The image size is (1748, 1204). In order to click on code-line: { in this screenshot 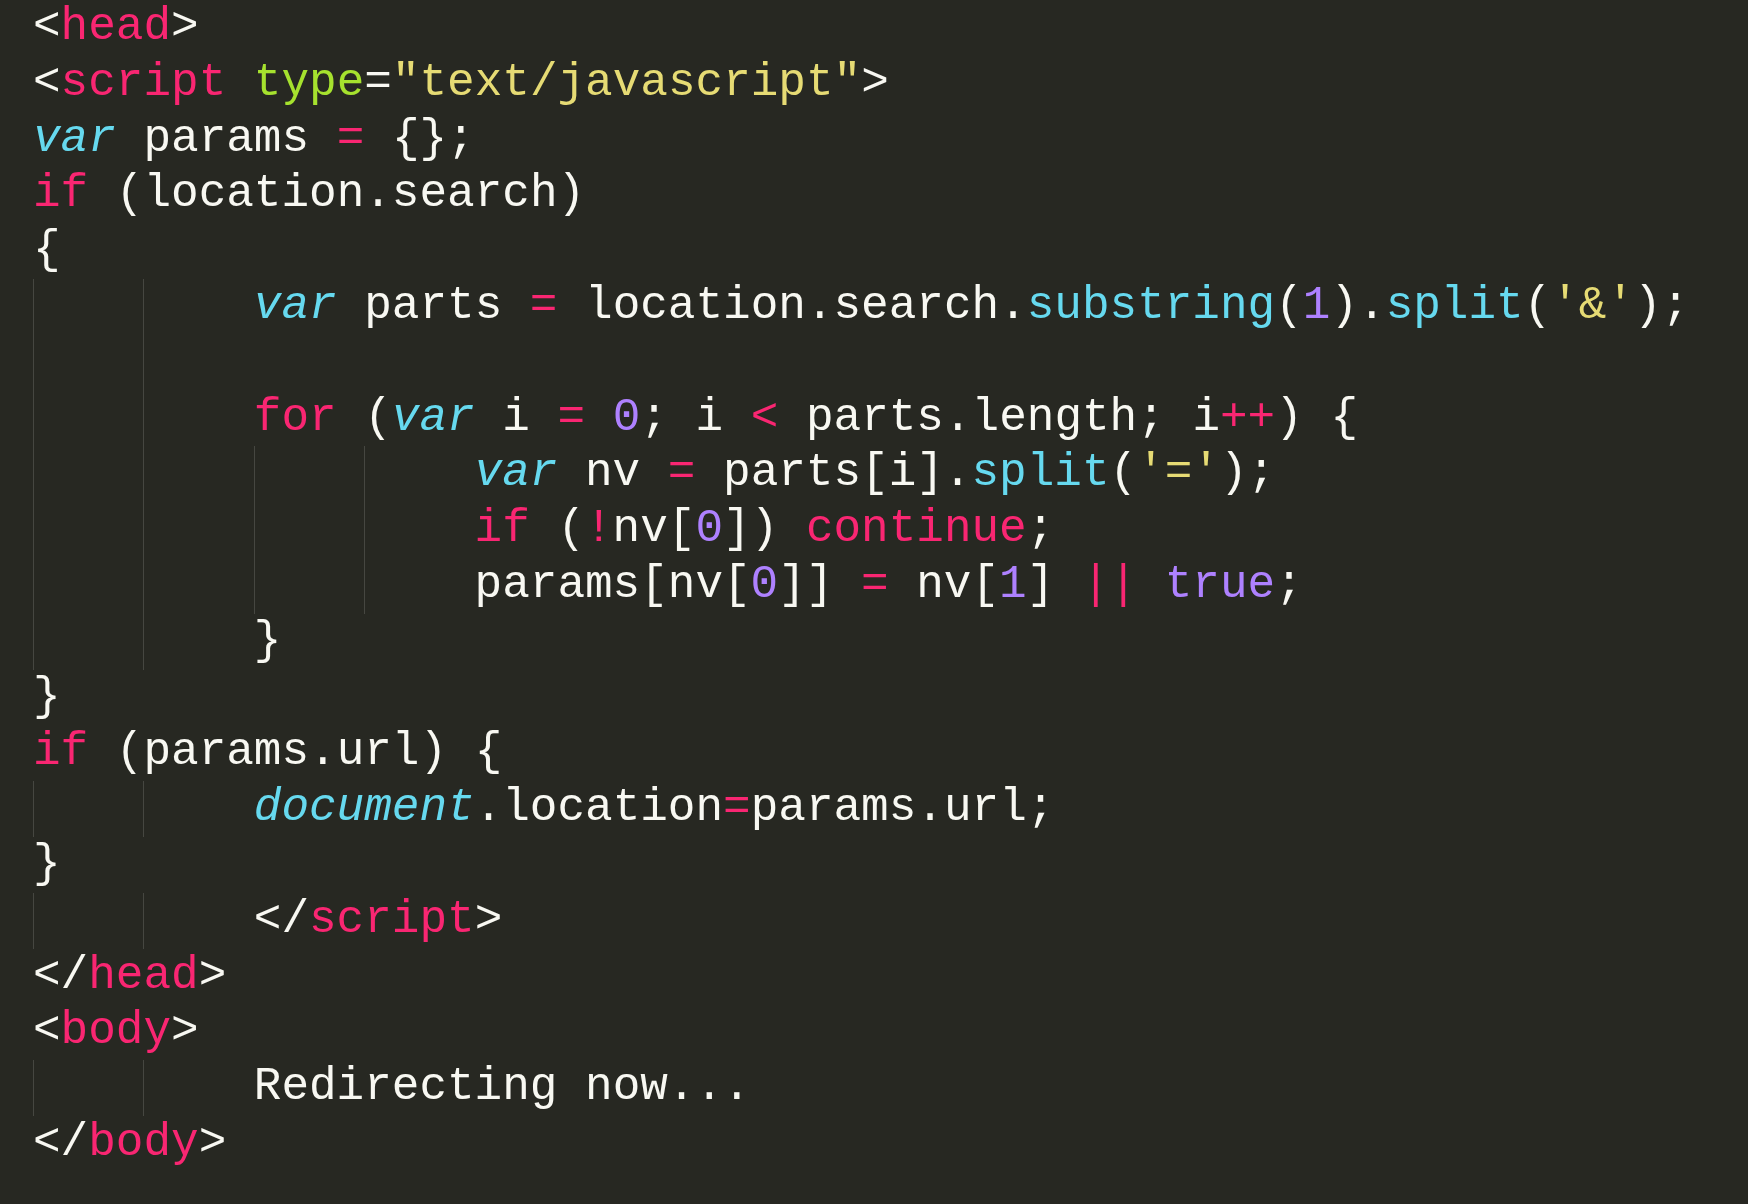, I will do `click(47, 251)`.